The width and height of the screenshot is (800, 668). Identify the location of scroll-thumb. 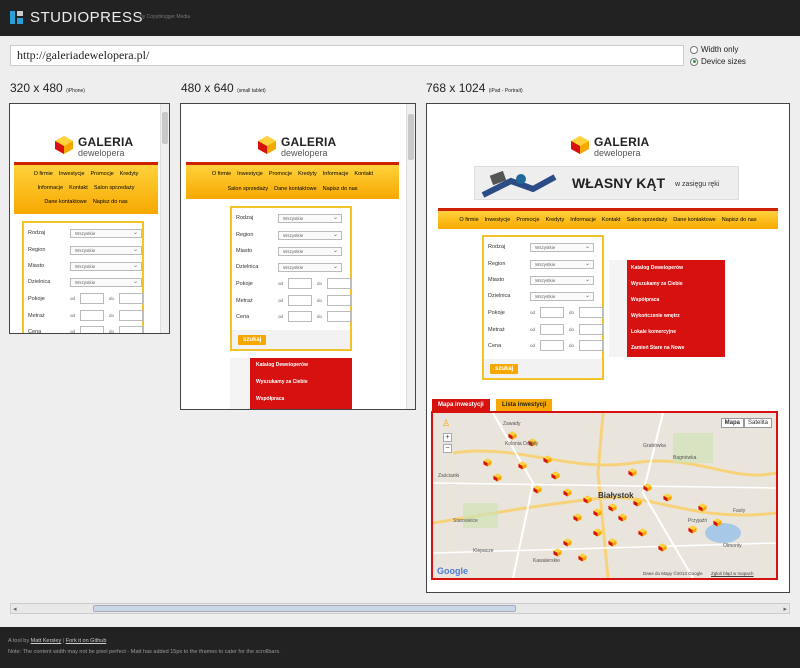
(304, 608).